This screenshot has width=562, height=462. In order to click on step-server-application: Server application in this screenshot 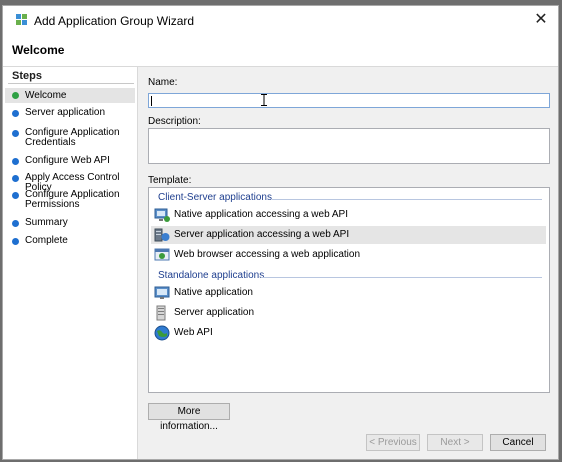, I will do `click(70, 114)`.